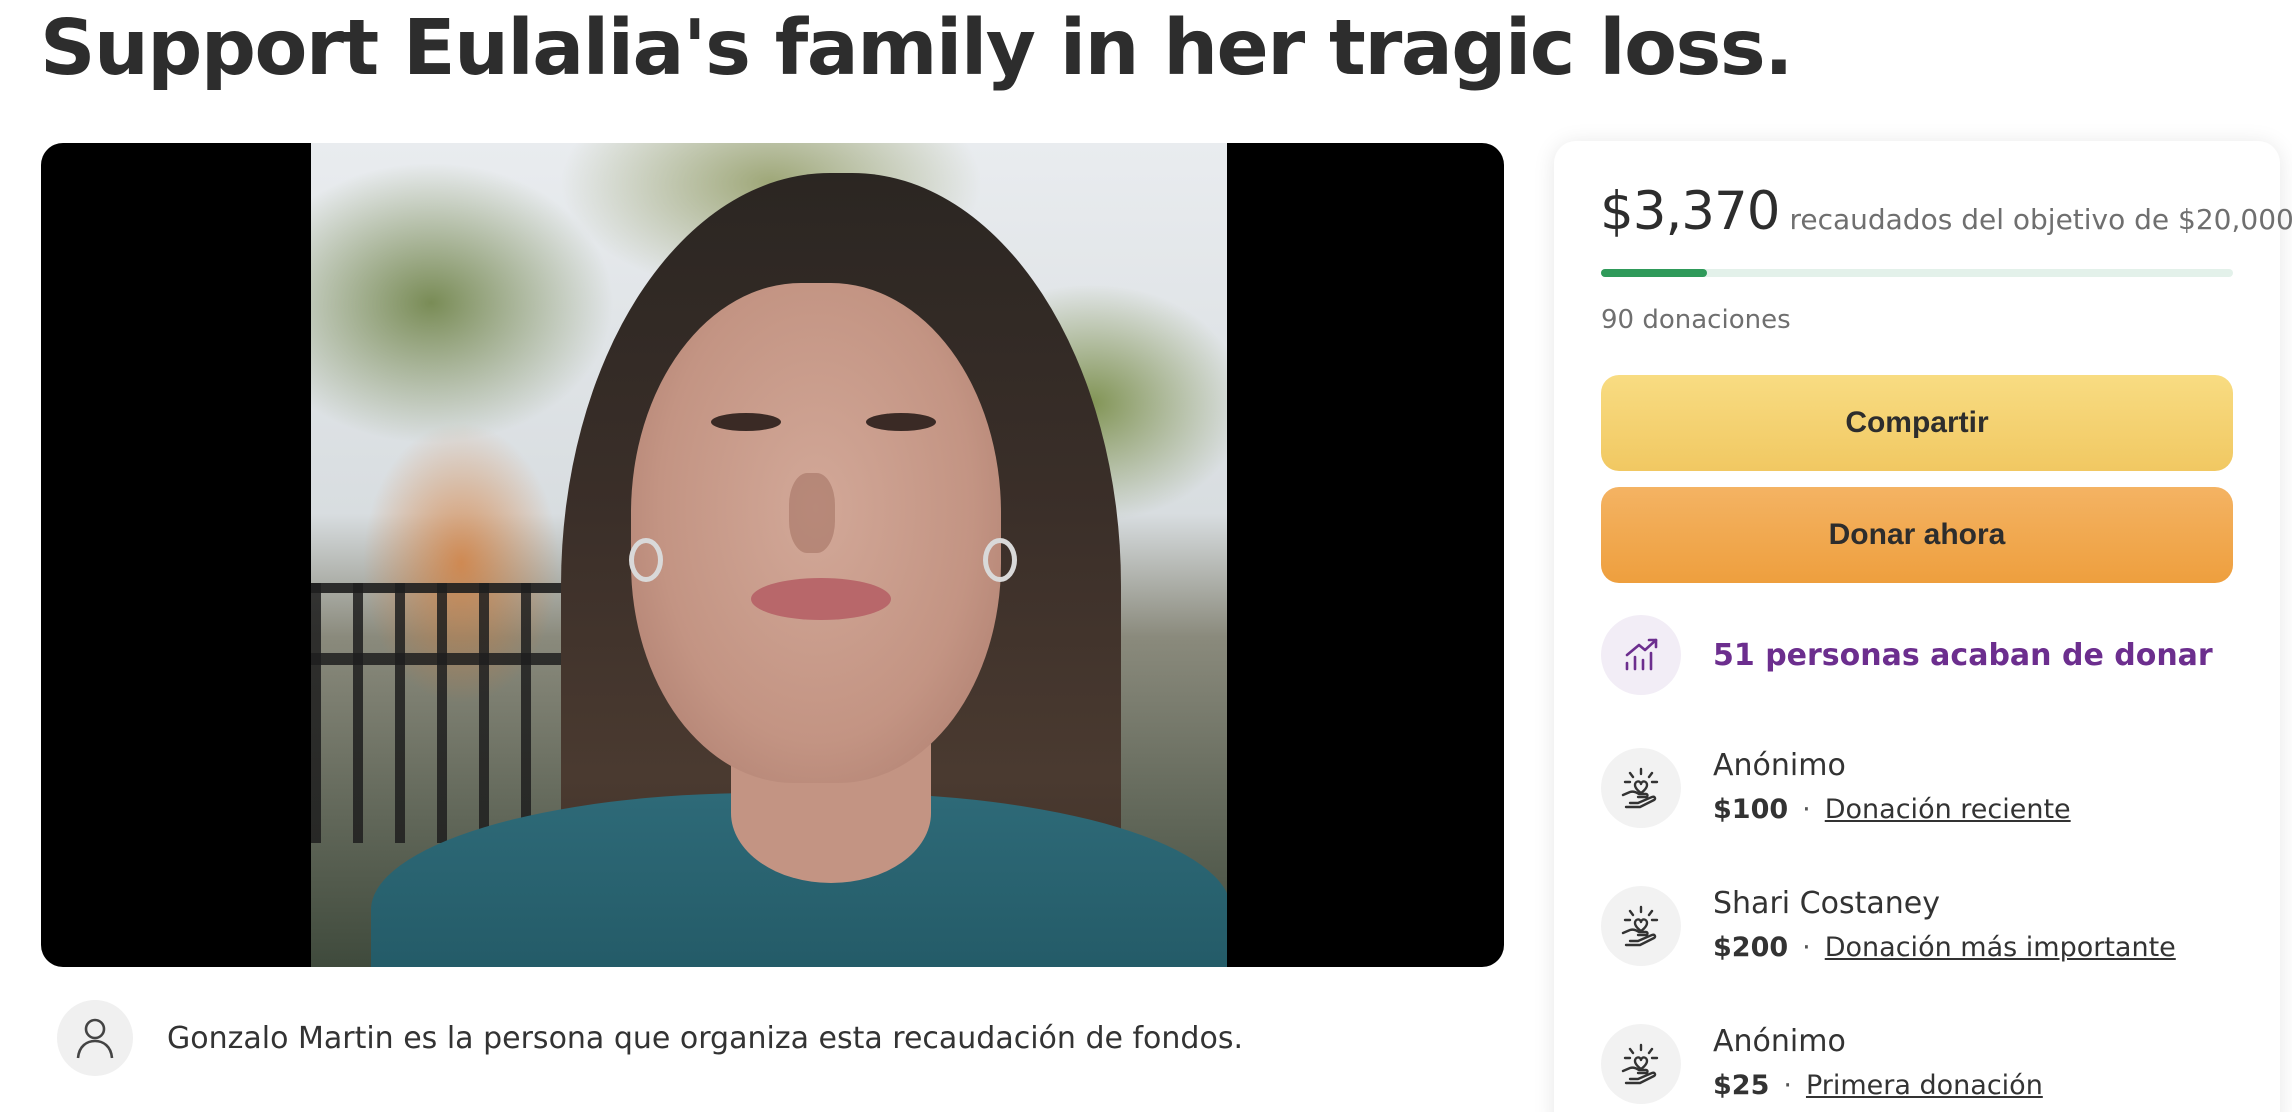 This screenshot has height=1112, width=2292. What do you see at coordinates (1917, 535) in the screenshot?
I see `donate-now-button: Donar ahora` at bounding box center [1917, 535].